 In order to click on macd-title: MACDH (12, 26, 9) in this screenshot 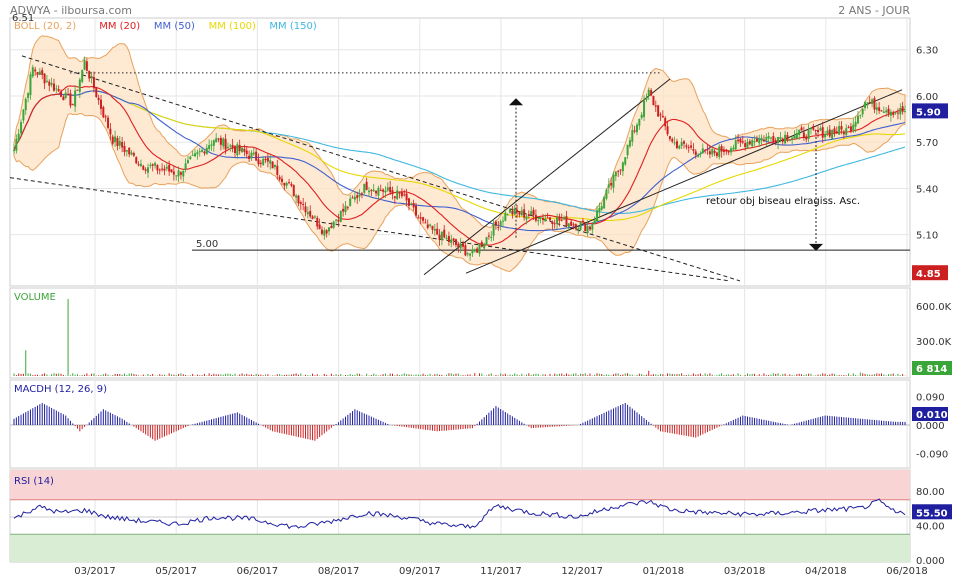, I will do `click(60, 389)`.